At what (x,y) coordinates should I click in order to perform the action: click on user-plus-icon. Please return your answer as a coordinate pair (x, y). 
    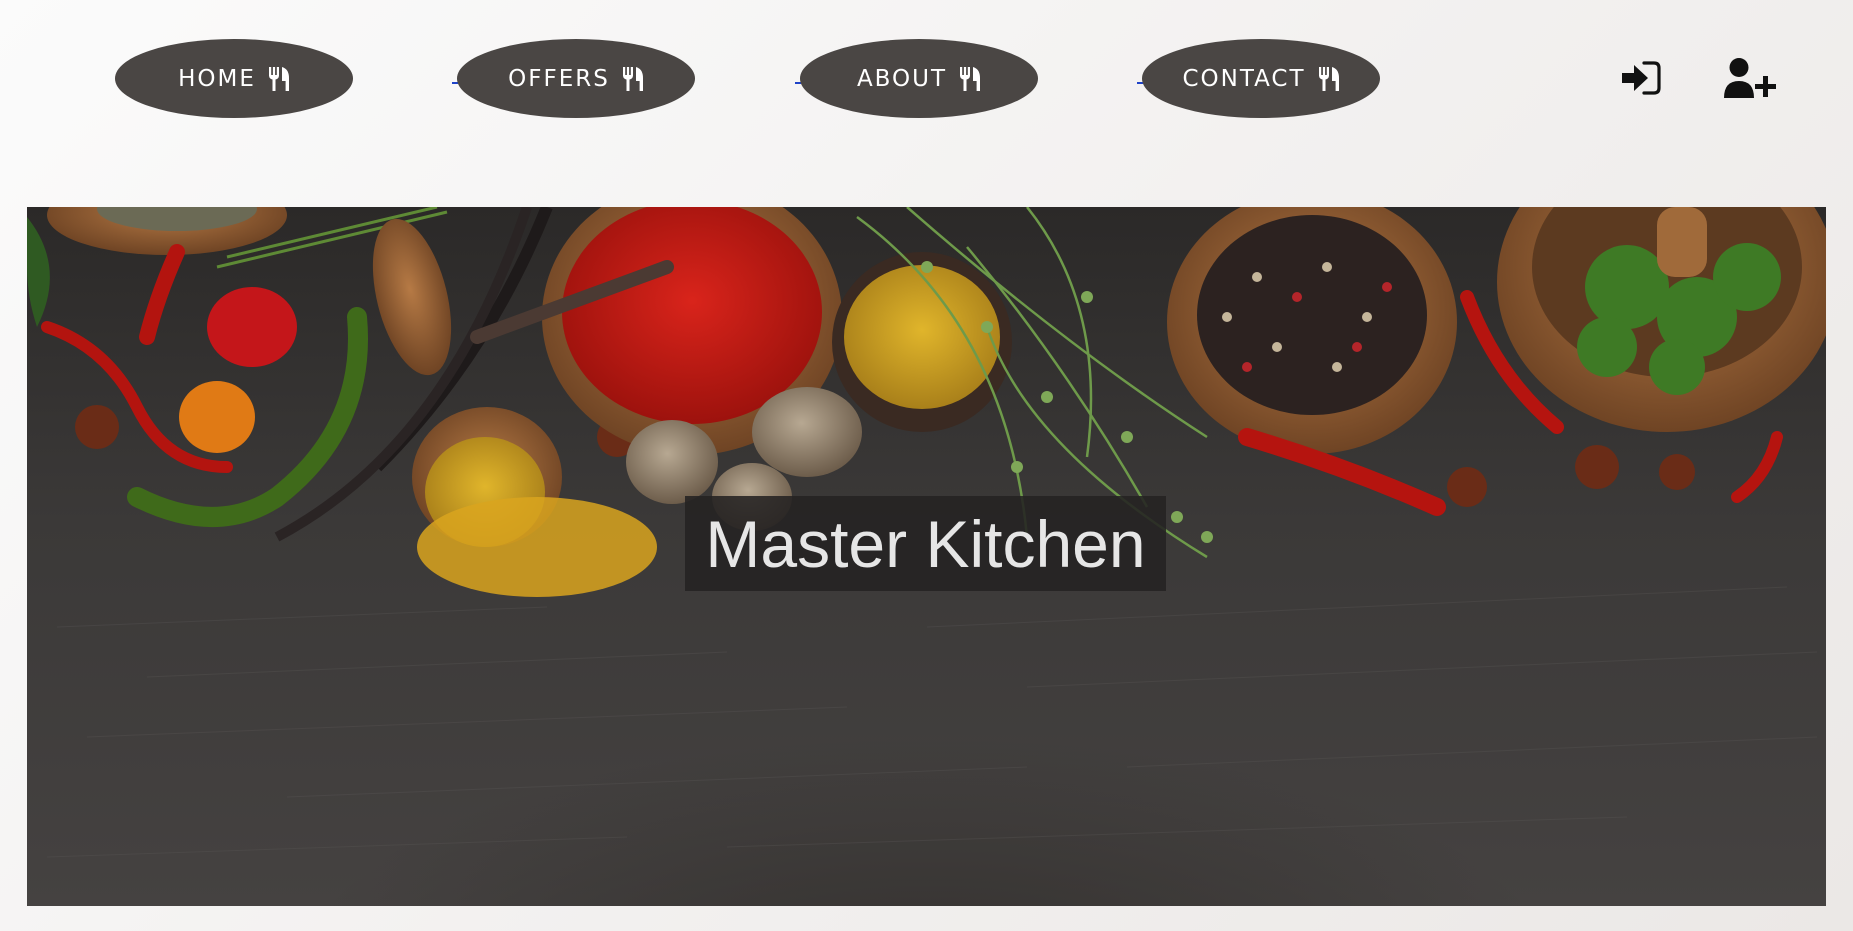
    Looking at the image, I should click on (1751, 79).